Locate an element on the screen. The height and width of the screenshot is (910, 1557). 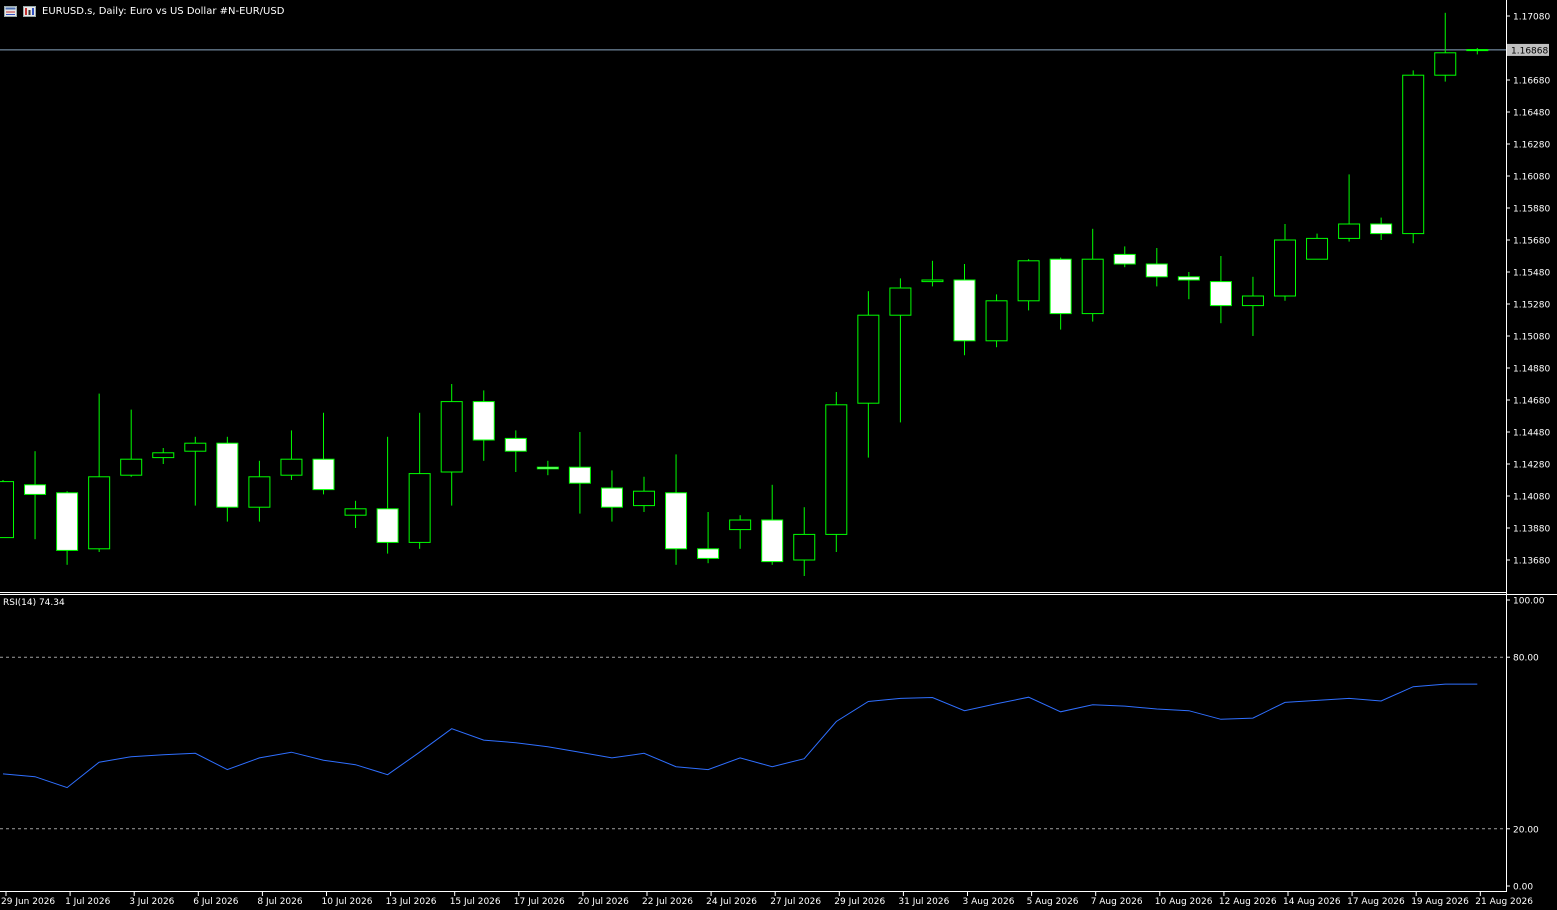
time-tick-label: 27 Jul 2026 is located at coordinates (795, 902).